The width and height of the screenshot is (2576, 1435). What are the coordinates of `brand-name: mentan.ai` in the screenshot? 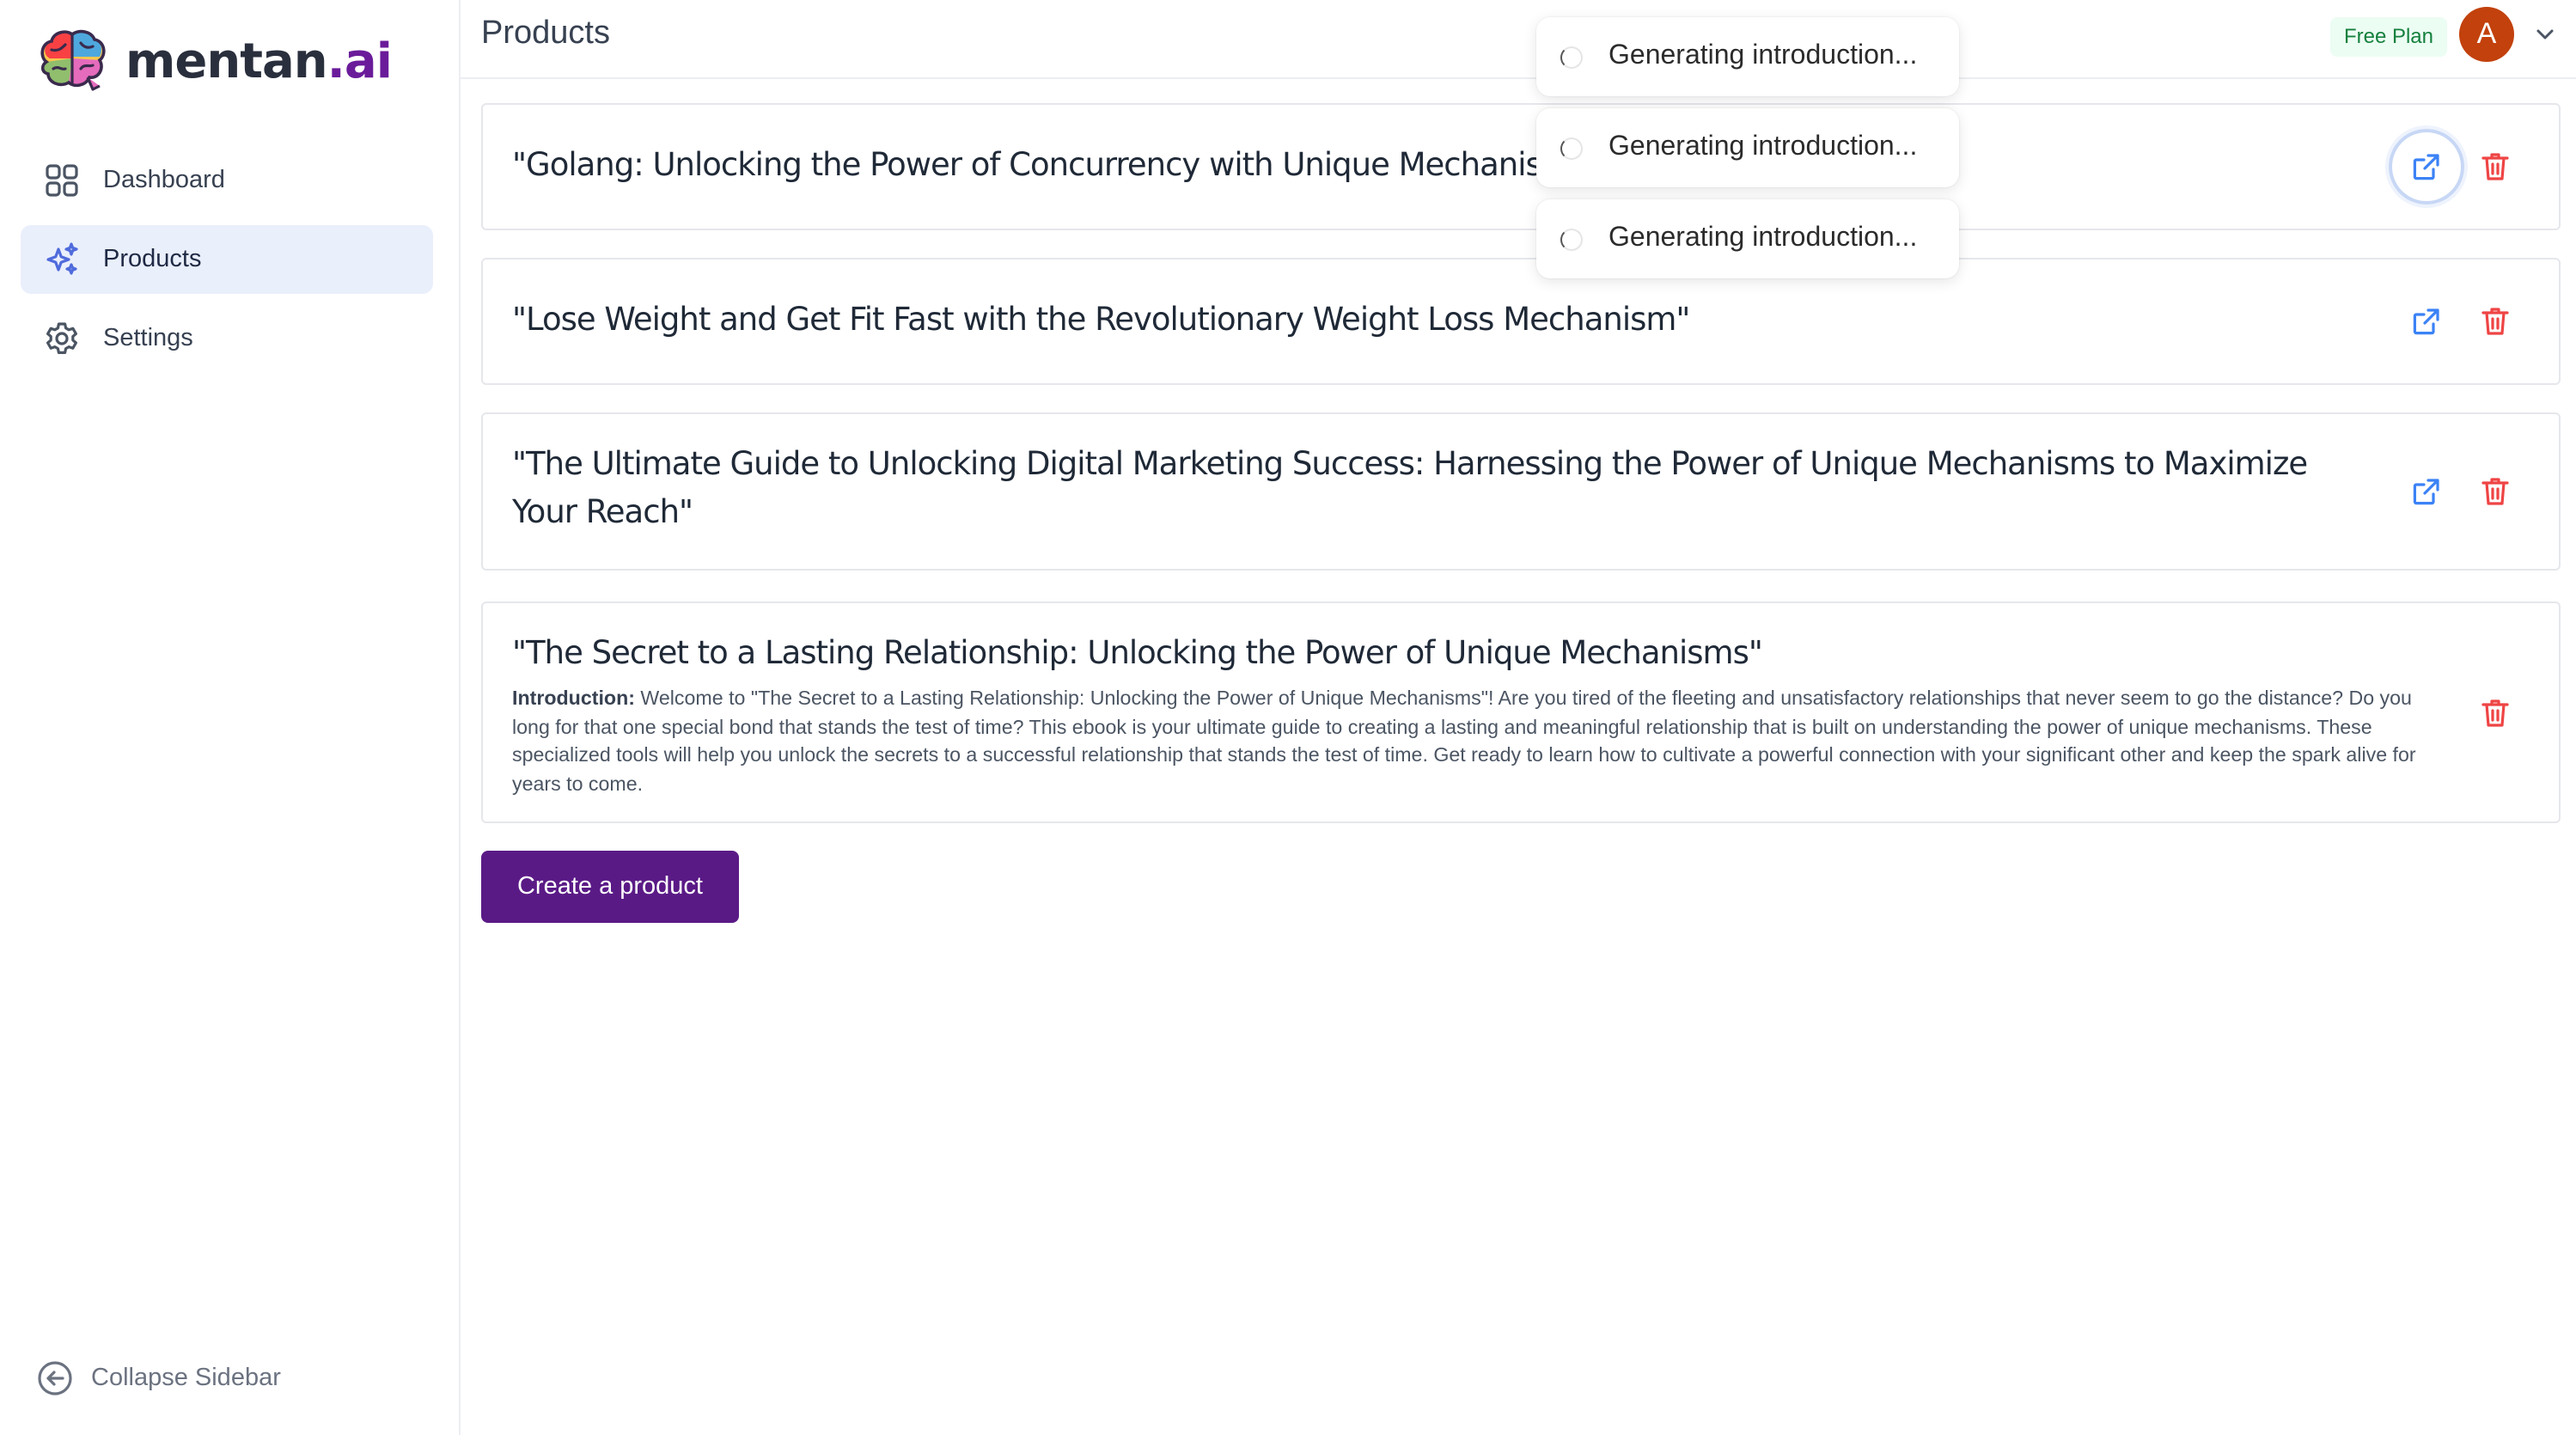 It's located at (259, 60).